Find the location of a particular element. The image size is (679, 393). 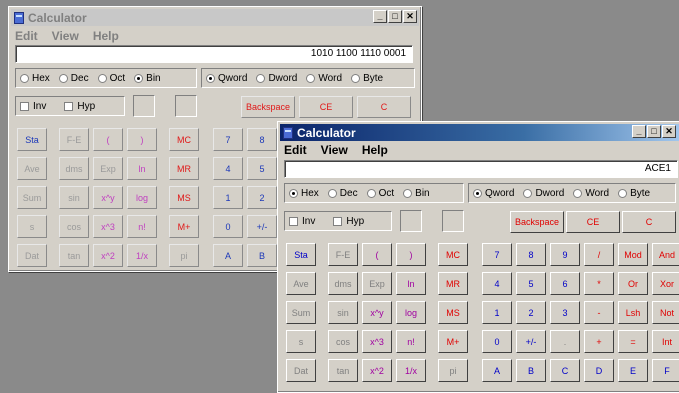

mod-button: Mod is located at coordinates (633, 254).